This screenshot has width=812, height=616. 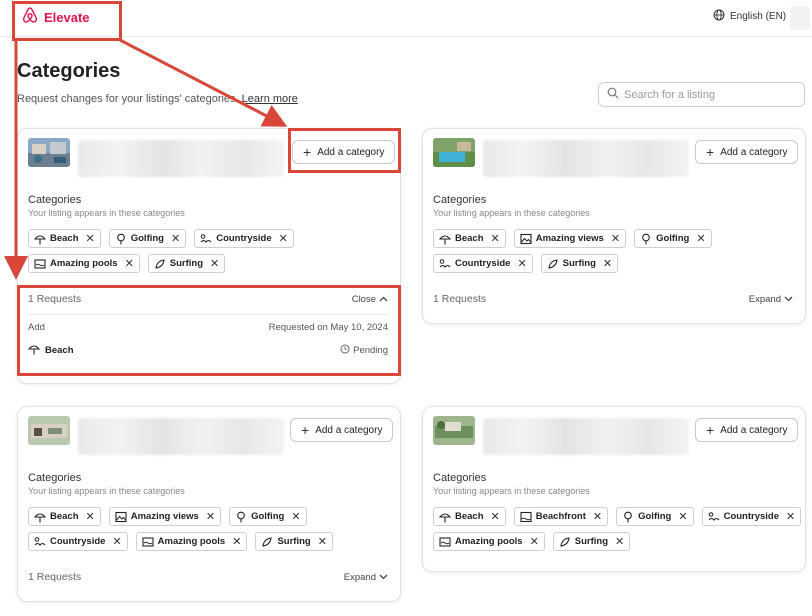 I want to click on learn-more-link: Learn more, so click(x=270, y=99).